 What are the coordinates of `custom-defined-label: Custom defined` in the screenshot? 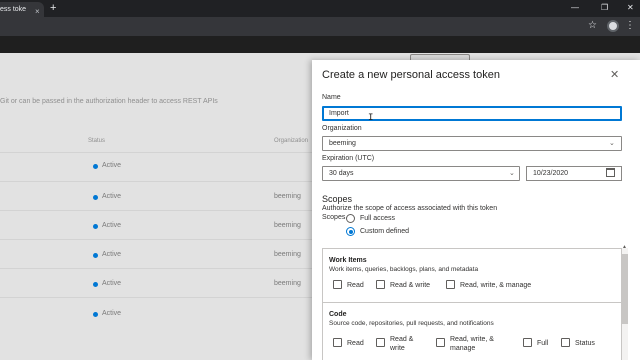 It's located at (385, 231).